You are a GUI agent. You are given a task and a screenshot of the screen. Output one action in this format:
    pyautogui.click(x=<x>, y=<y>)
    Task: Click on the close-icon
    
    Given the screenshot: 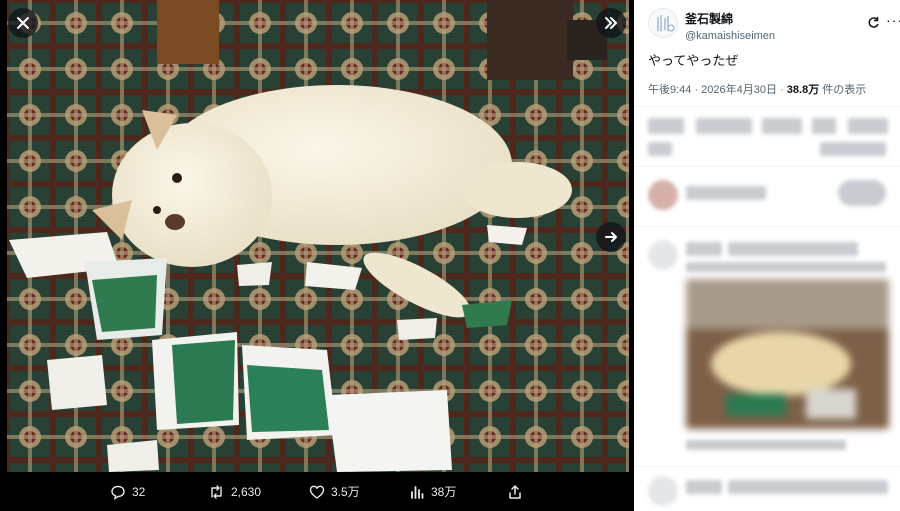 What is the action you would take?
    pyautogui.click(x=23, y=23)
    